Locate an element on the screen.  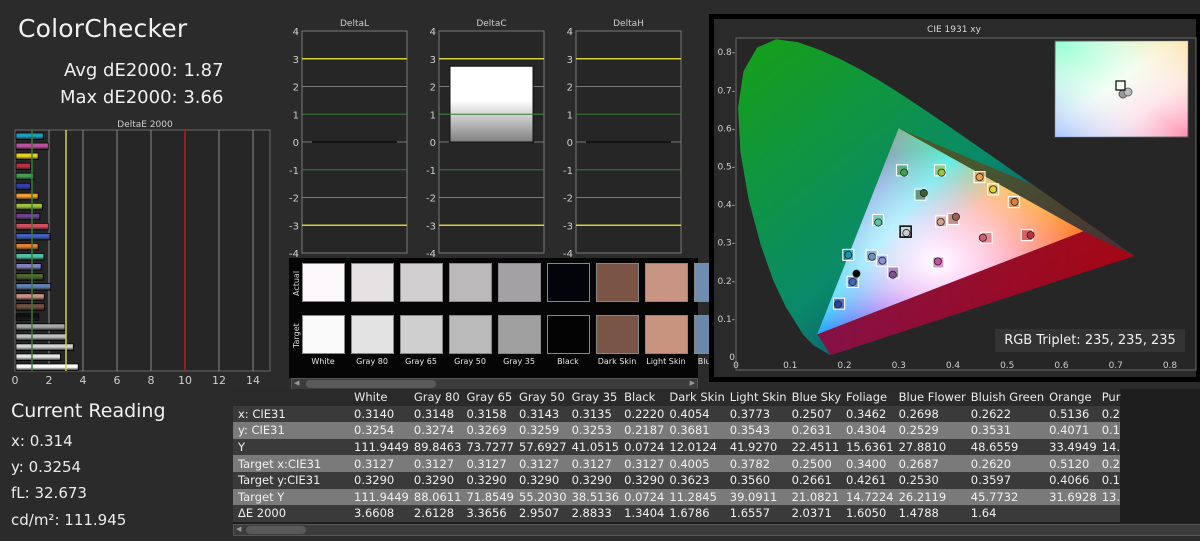
delta-bar is located at coordinates (491, 104).